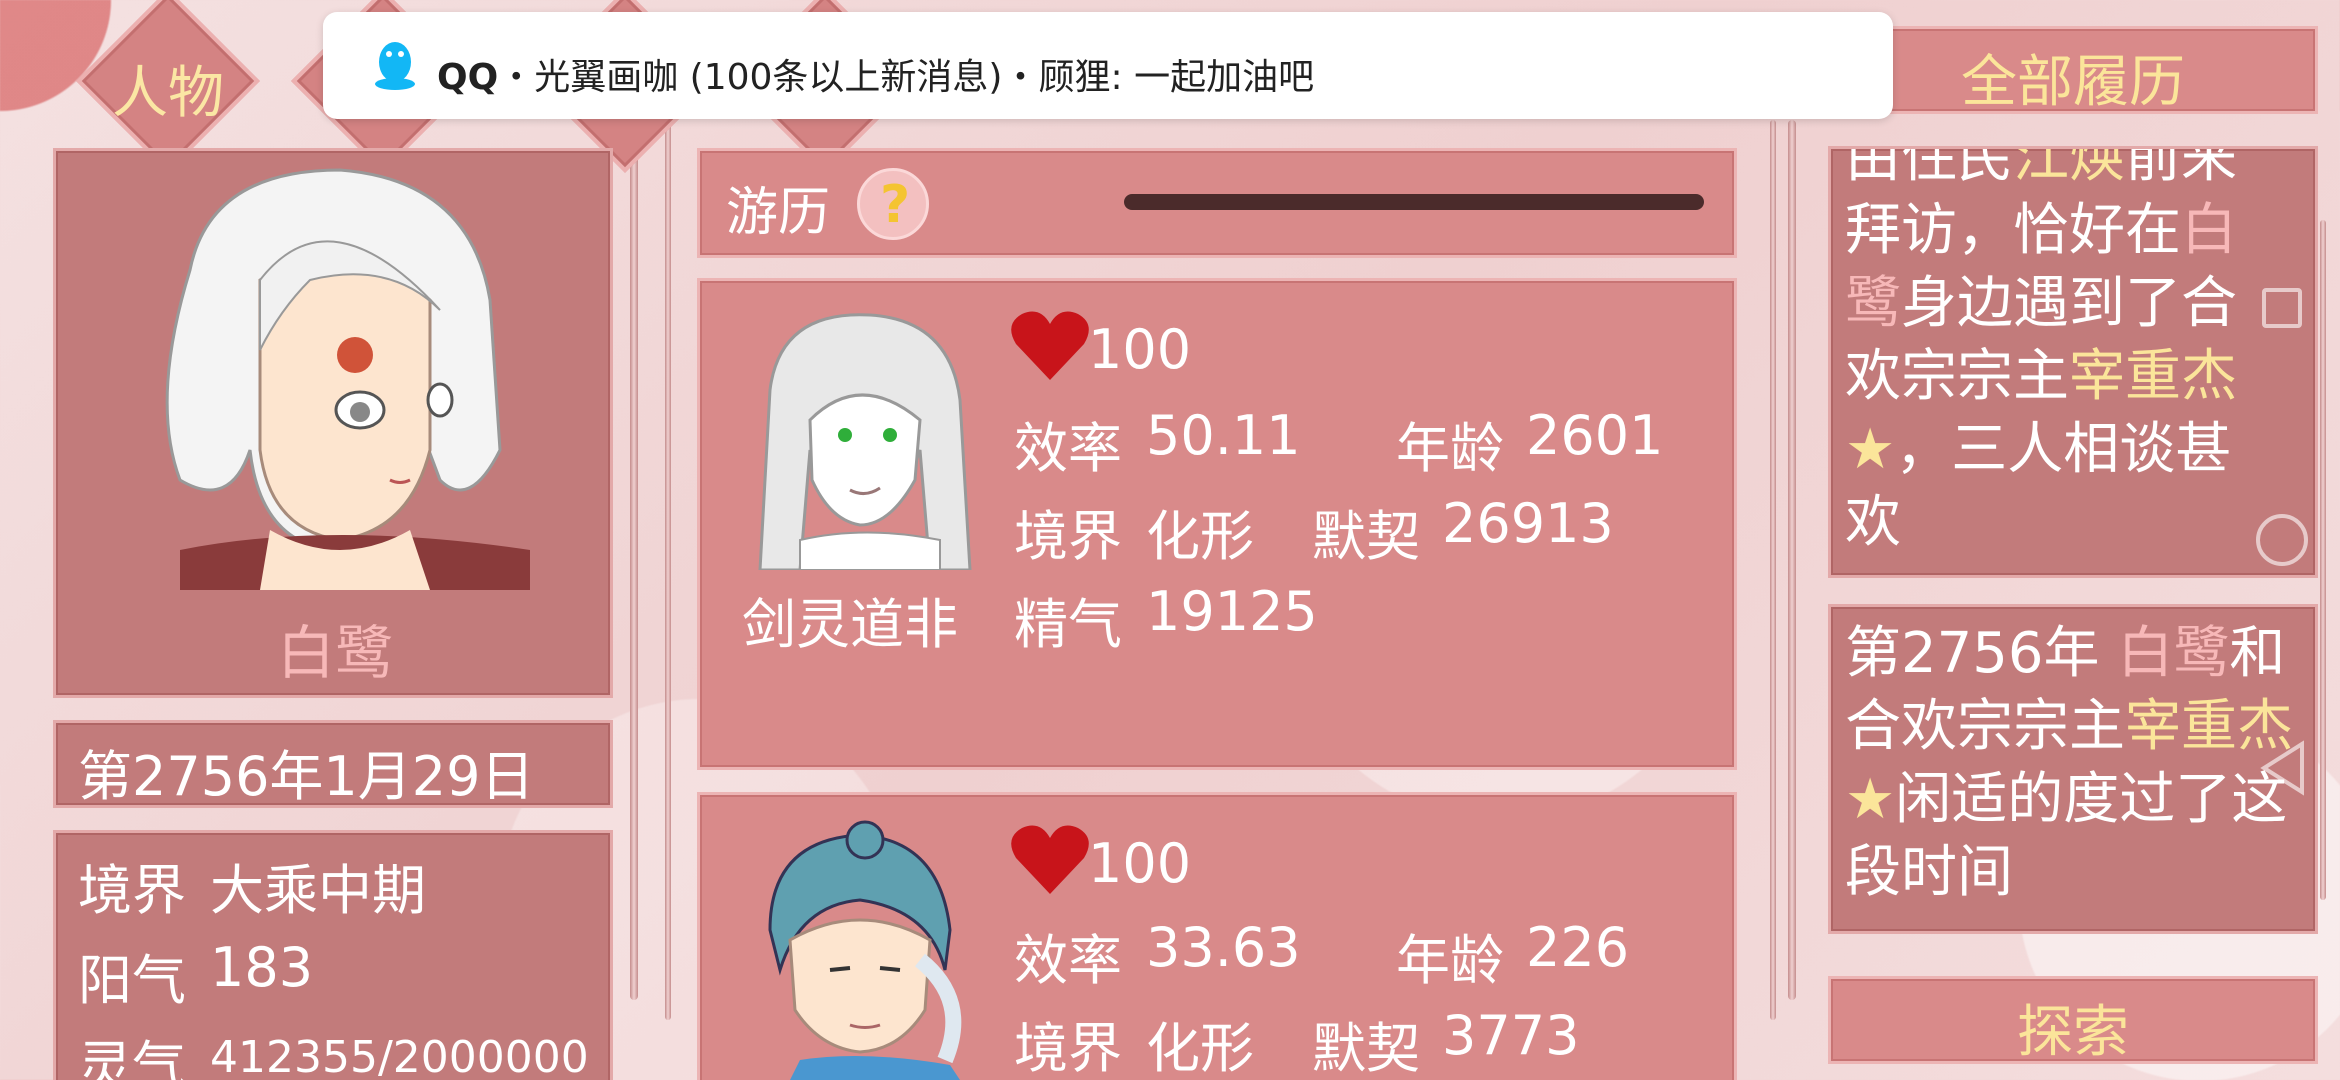 The width and height of the screenshot is (2340, 1080). I want to click on realm-label: 境界, so click(132, 890).